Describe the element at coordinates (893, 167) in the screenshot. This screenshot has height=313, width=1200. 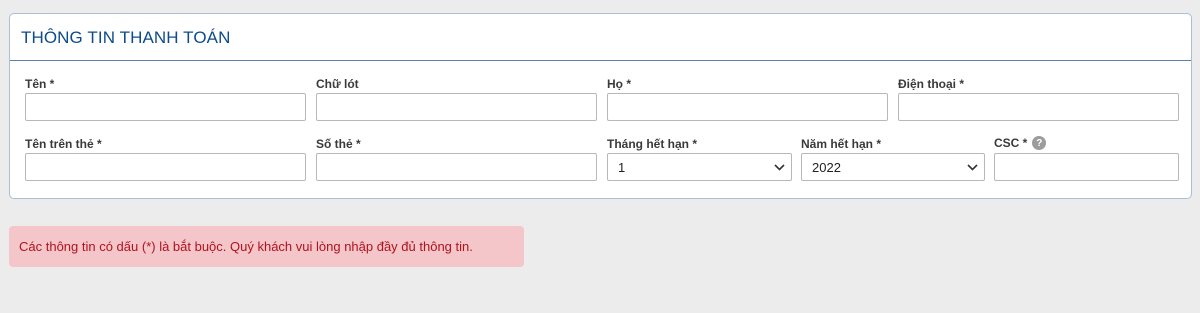
I see `exp-year-select: 2022` at that location.